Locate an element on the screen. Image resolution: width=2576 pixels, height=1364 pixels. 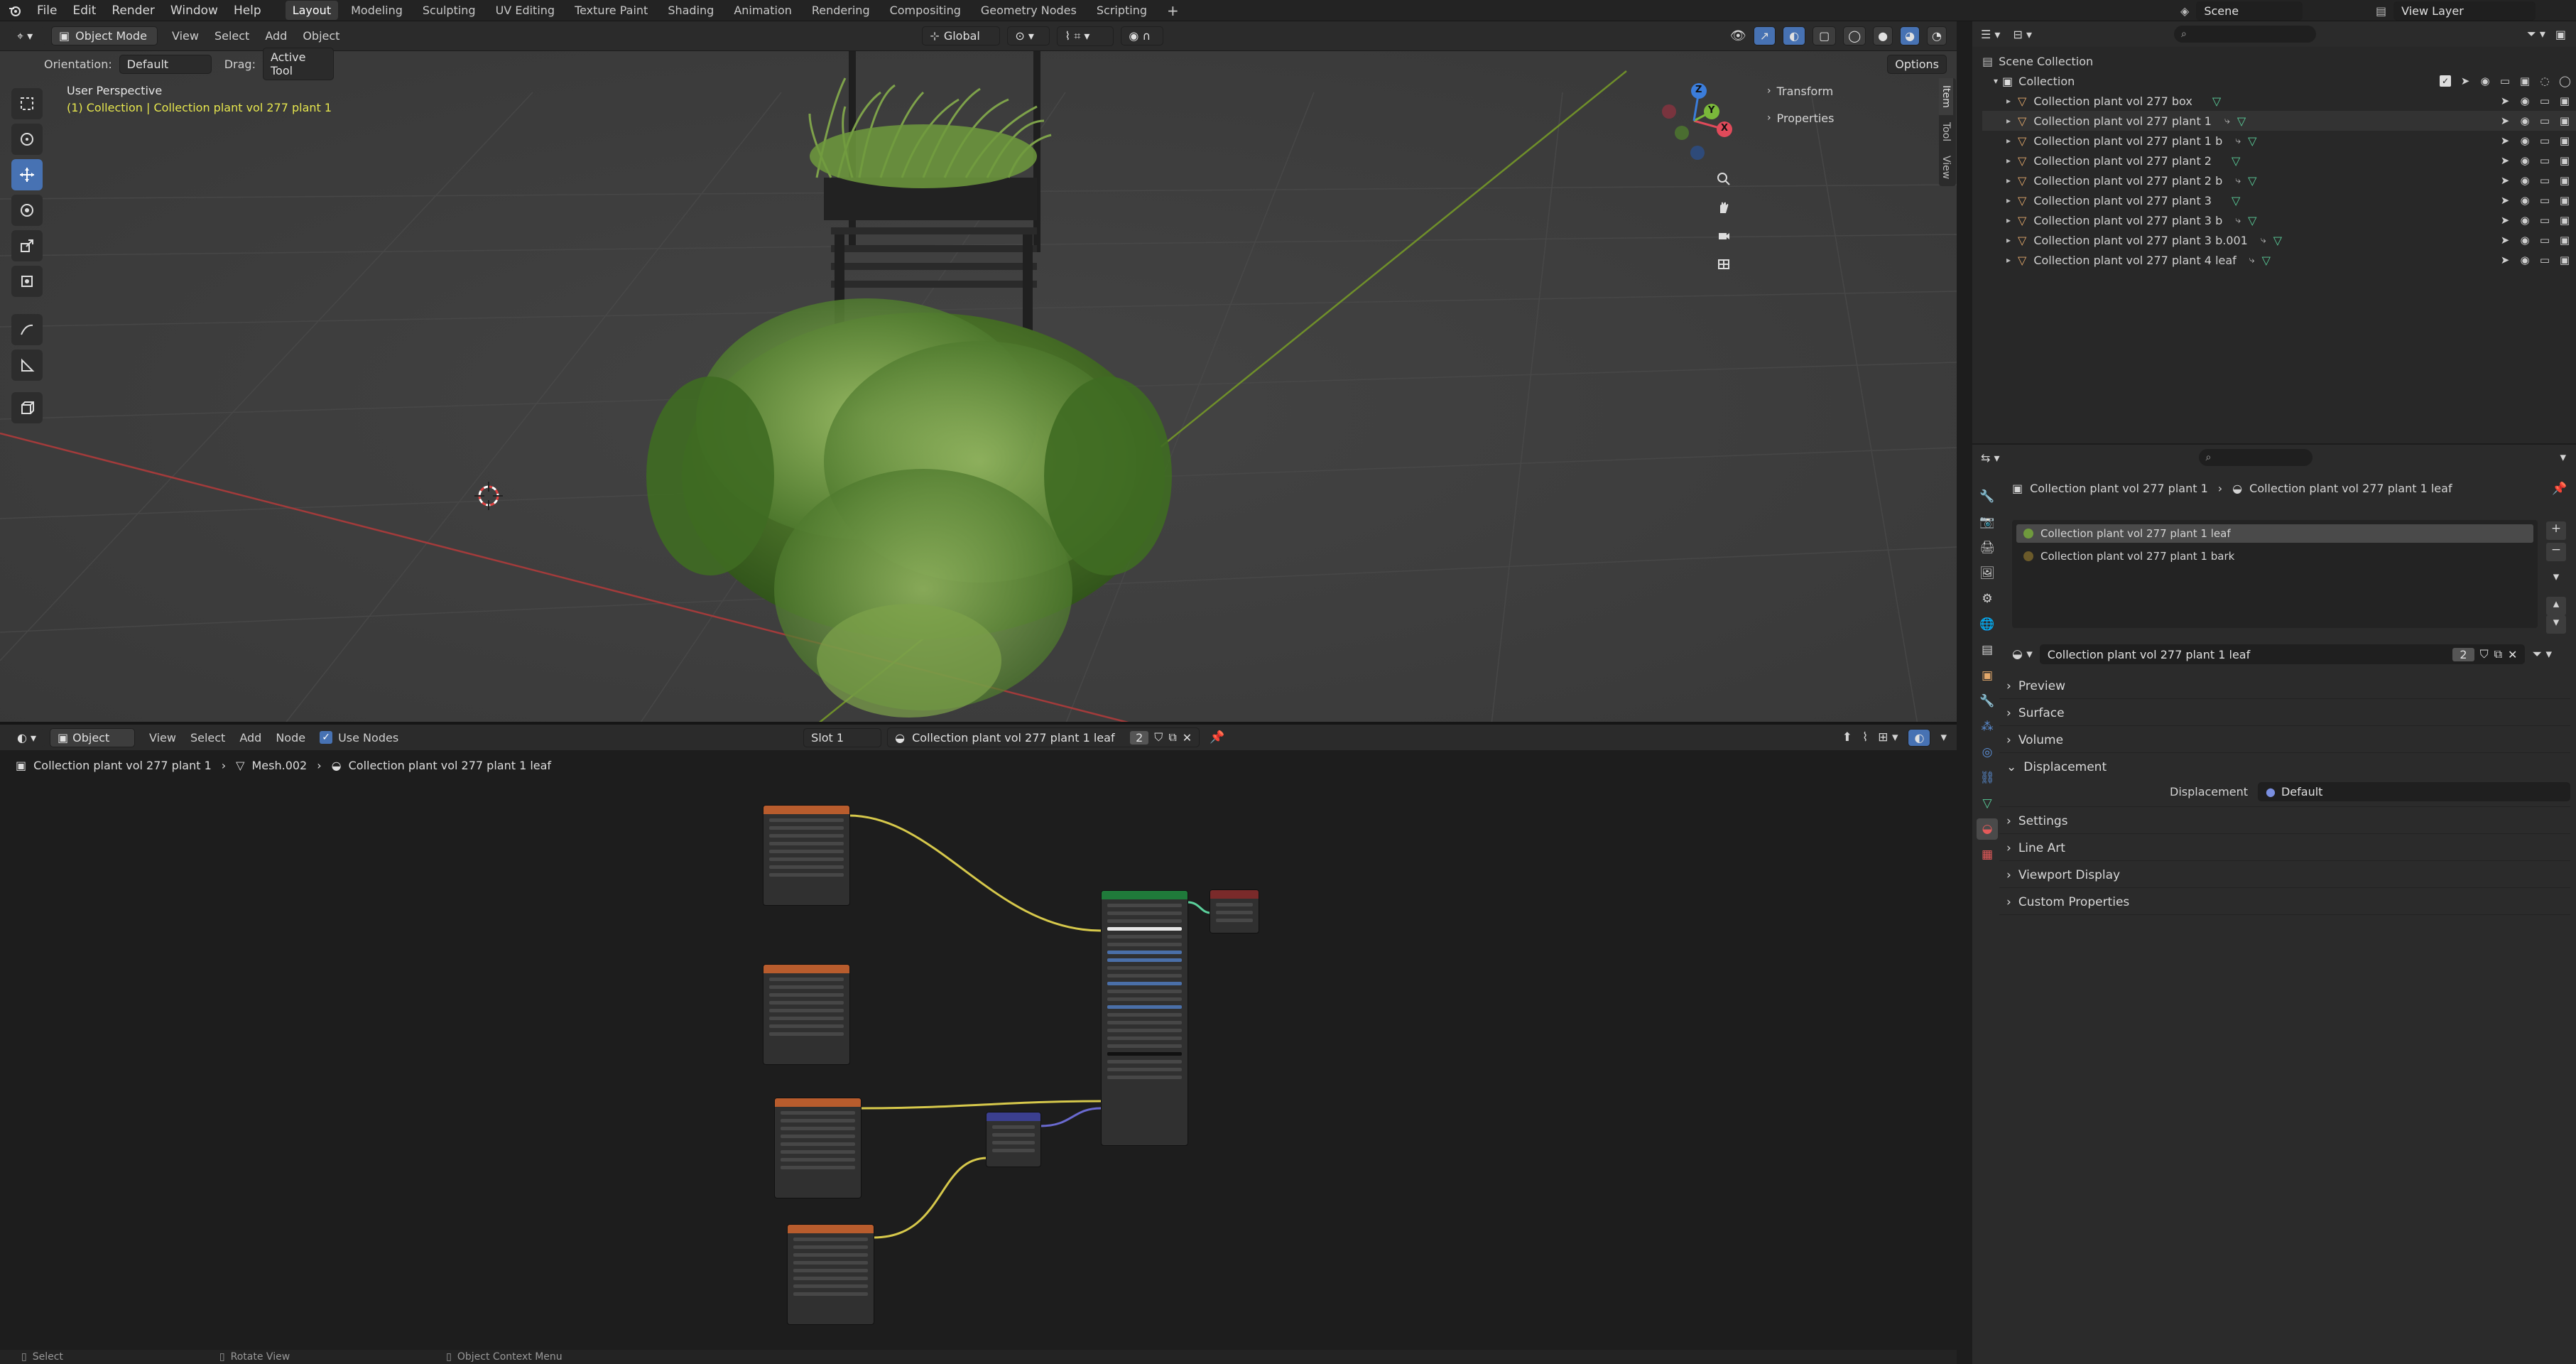
scene-collection-row: ▤ Scene Collection is located at coordinates (2279, 61).